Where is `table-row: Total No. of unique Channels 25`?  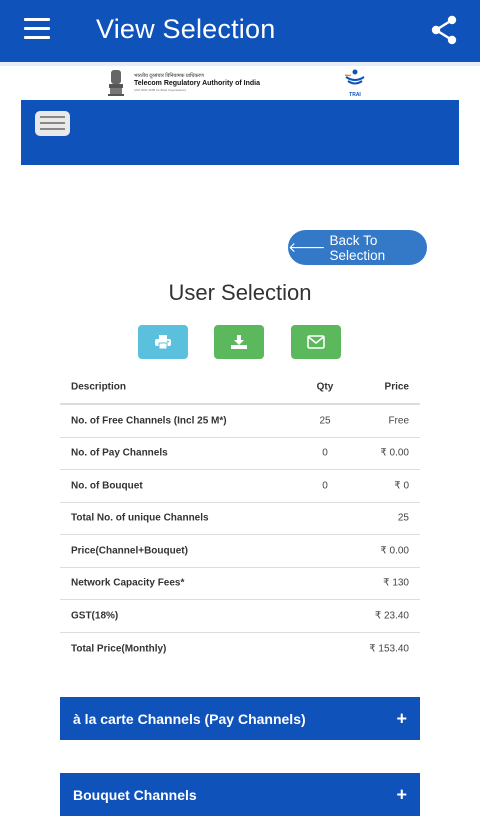
table-row: Total No. of unique Channels 25 is located at coordinates (240, 519).